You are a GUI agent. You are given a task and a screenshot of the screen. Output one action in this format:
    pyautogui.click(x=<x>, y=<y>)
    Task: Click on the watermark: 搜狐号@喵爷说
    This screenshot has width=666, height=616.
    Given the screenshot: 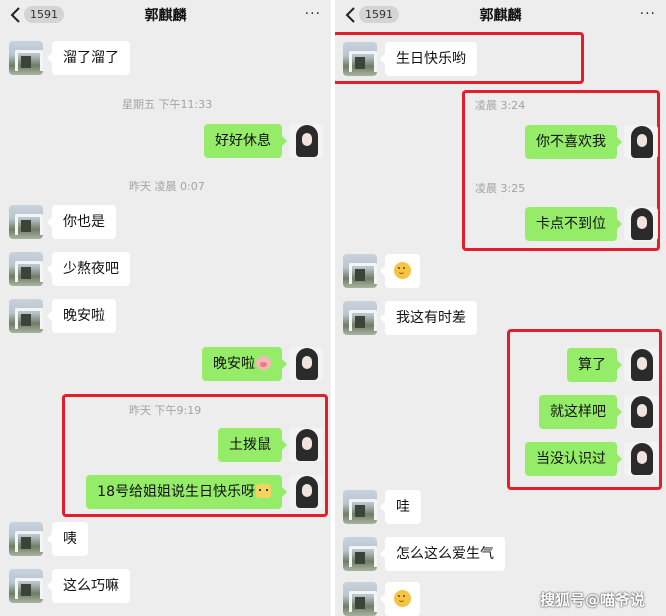 What is the action you would take?
    pyautogui.click(x=593, y=600)
    